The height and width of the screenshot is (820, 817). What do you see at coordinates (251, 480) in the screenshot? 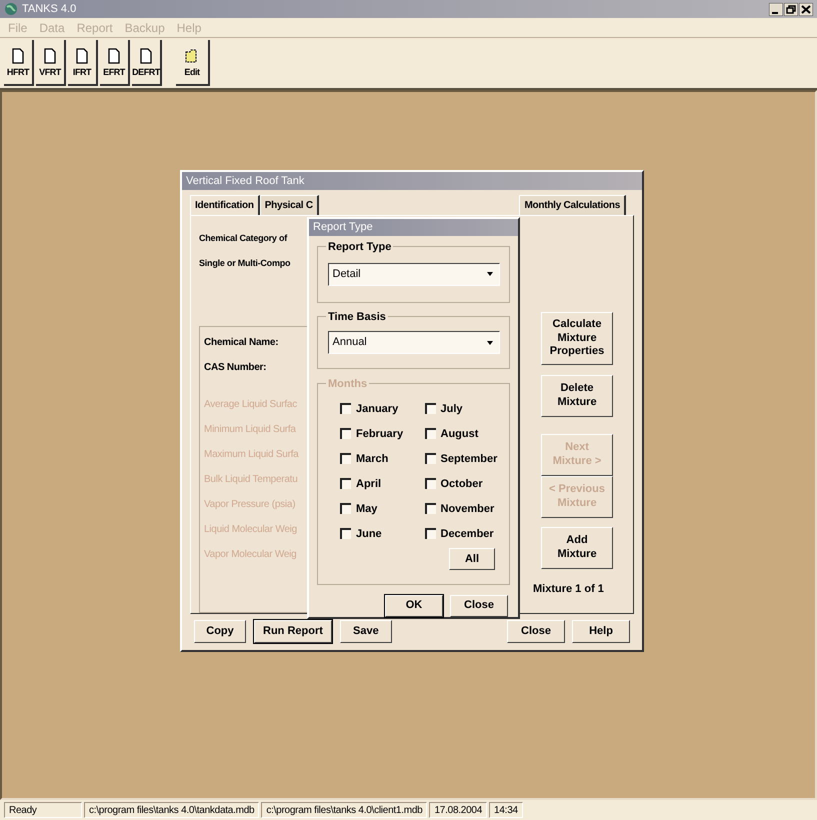
I see `field-label: Bulk Liquid Temperatu` at bounding box center [251, 480].